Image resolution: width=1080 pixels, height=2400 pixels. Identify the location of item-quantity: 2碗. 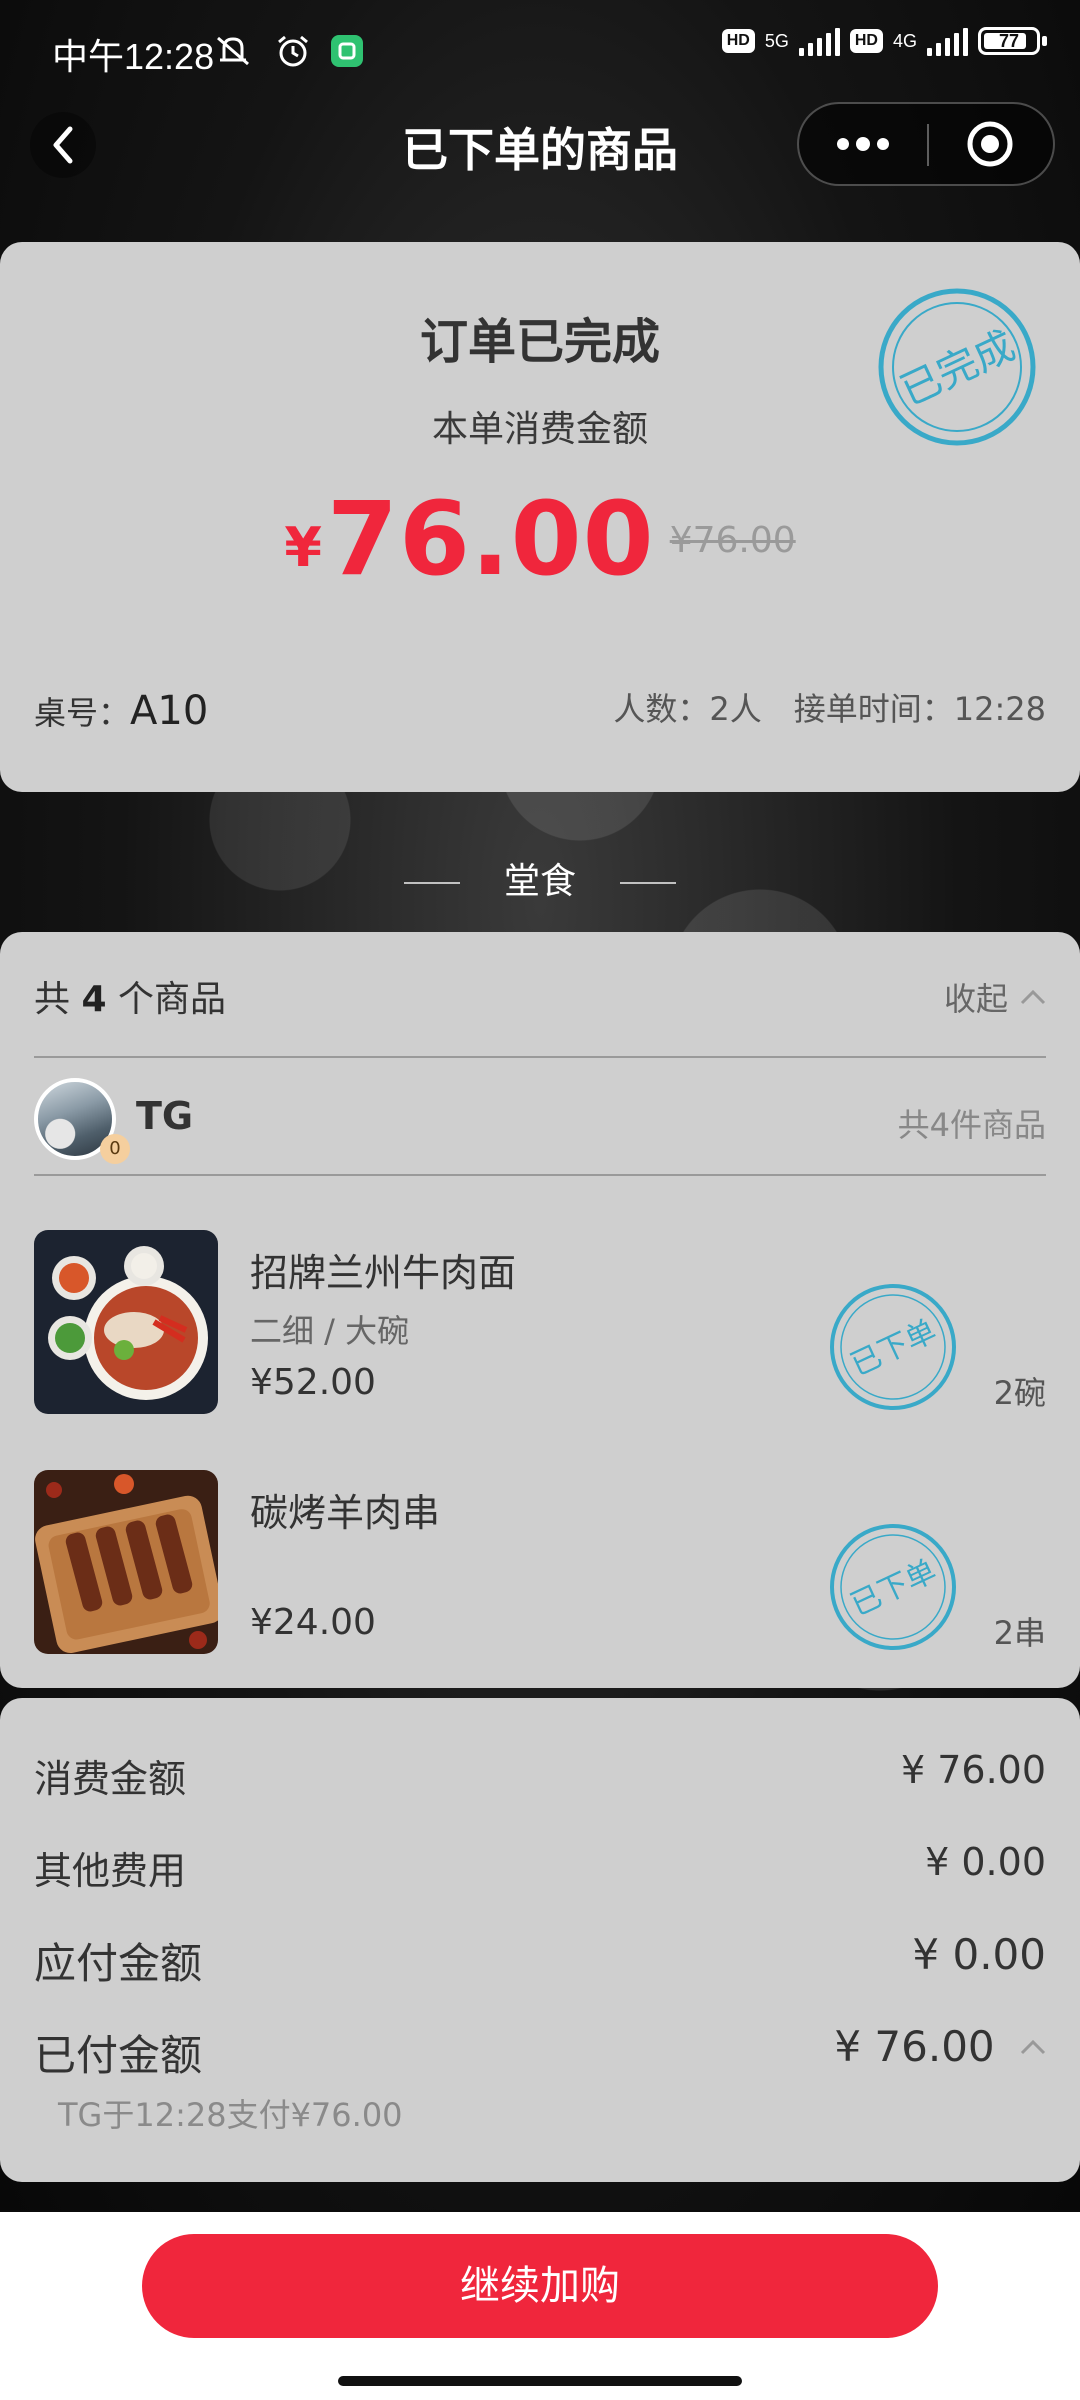
(1019, 1393).